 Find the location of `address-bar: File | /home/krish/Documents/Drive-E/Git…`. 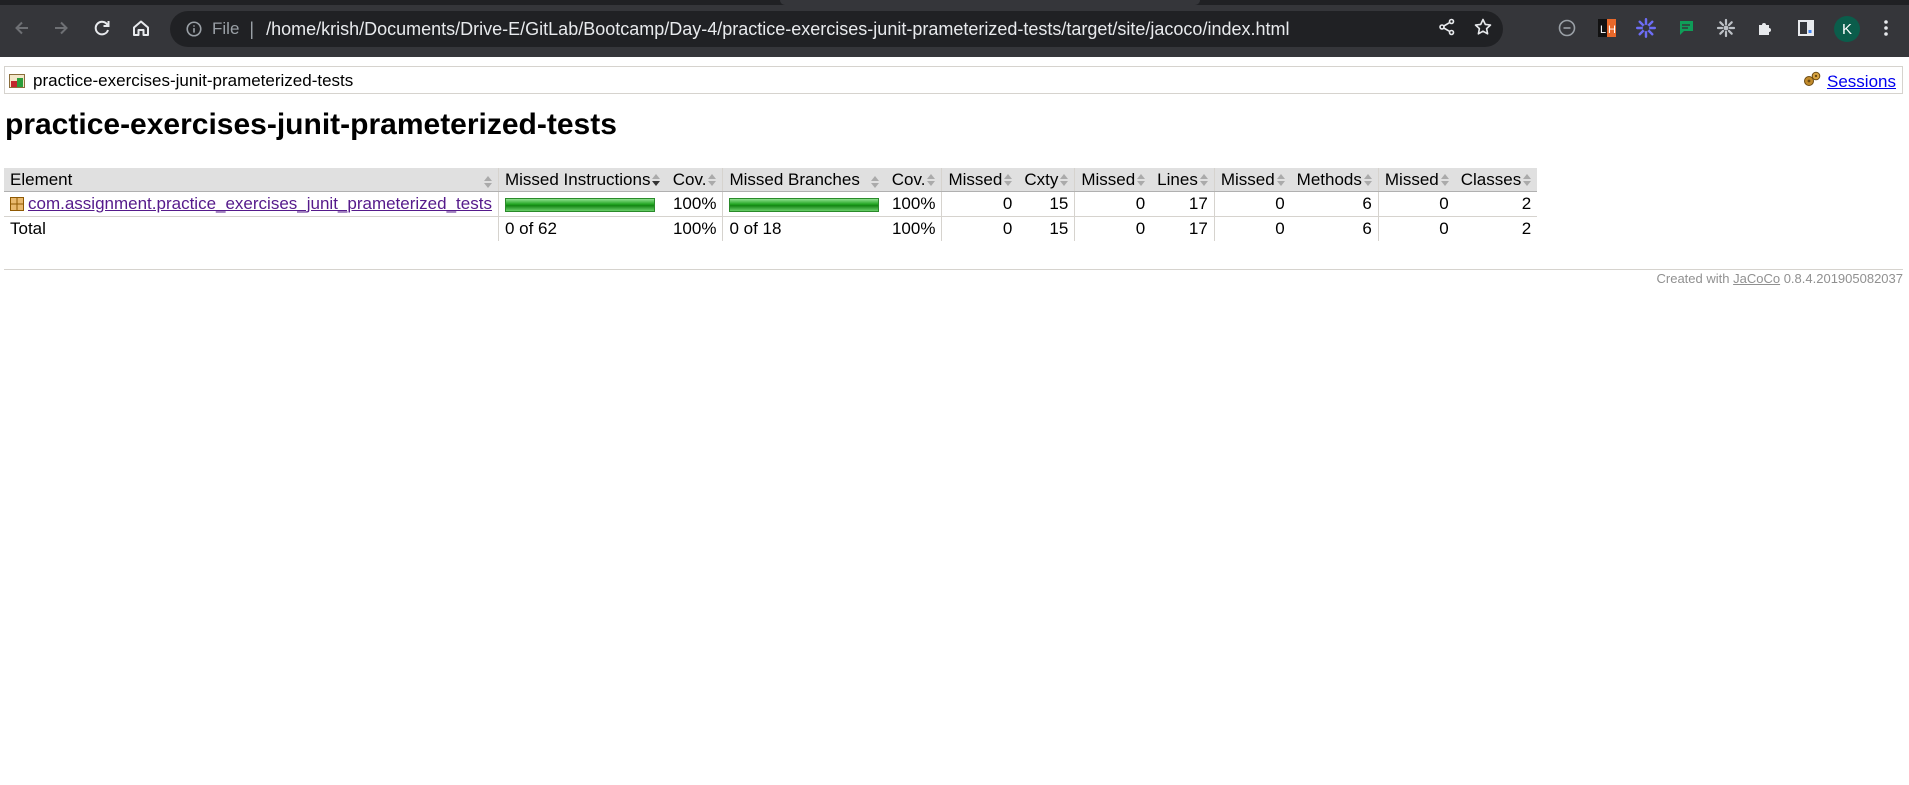

address-bar: File | /home/krish/Documents/Drive-E/Git… is located at coordinates (836, 29).